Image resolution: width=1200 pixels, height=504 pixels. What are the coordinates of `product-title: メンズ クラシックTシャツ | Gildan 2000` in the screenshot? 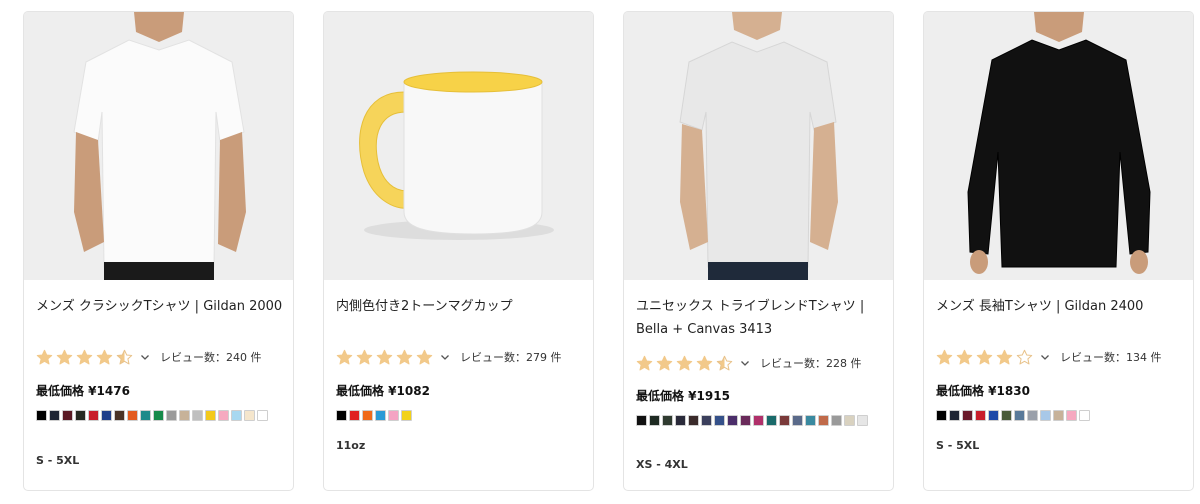 It's located at (161, 306).